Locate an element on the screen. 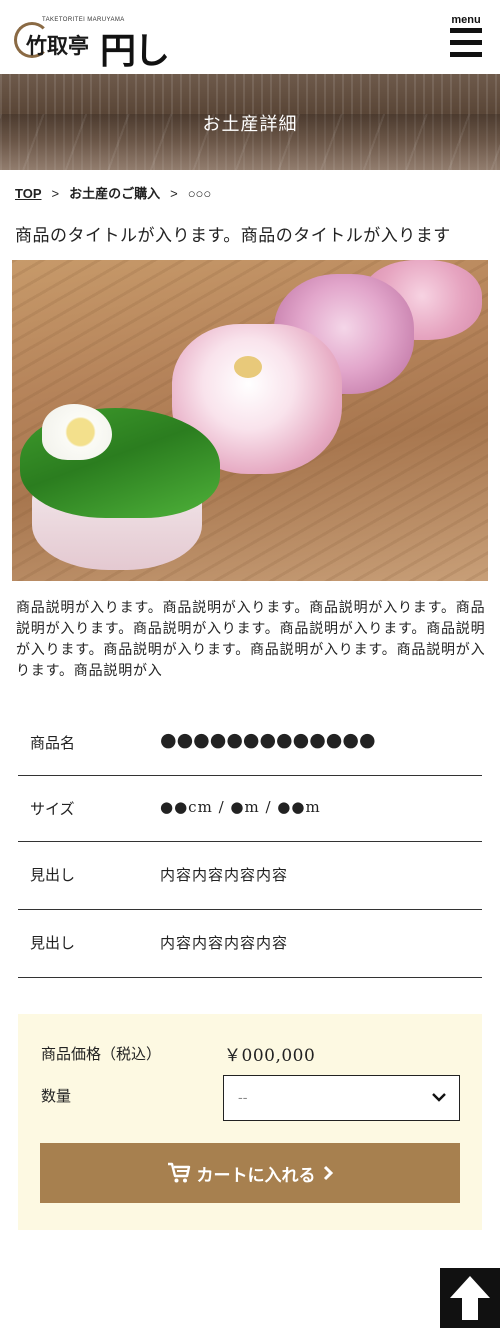 This screenshot has height=1328, width=500. spec-label: 商品名 is located at coordinates (53, 743).